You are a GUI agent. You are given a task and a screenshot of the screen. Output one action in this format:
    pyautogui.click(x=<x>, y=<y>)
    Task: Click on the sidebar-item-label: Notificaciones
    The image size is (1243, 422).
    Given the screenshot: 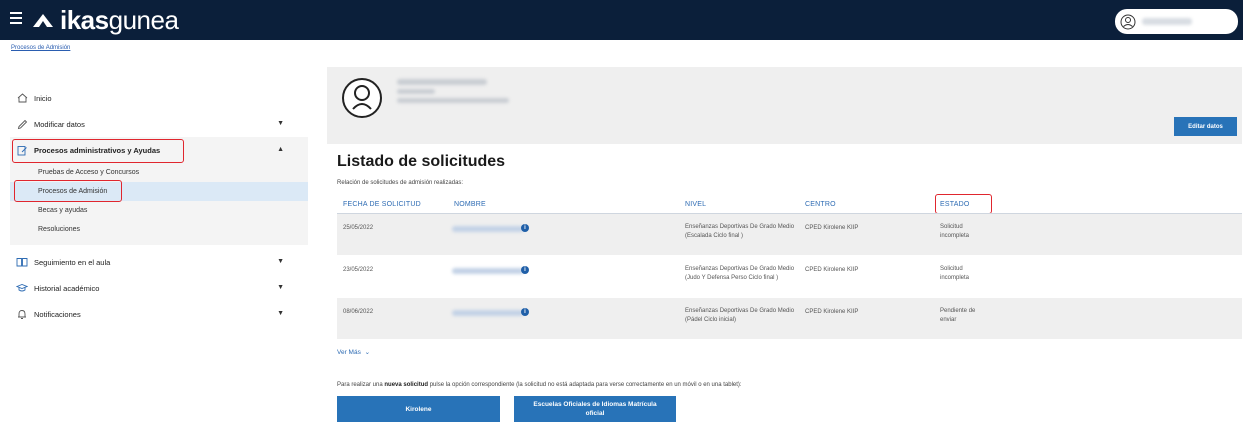 What is the action you would take?
    pyautogui.click(x=57, y=314)
    